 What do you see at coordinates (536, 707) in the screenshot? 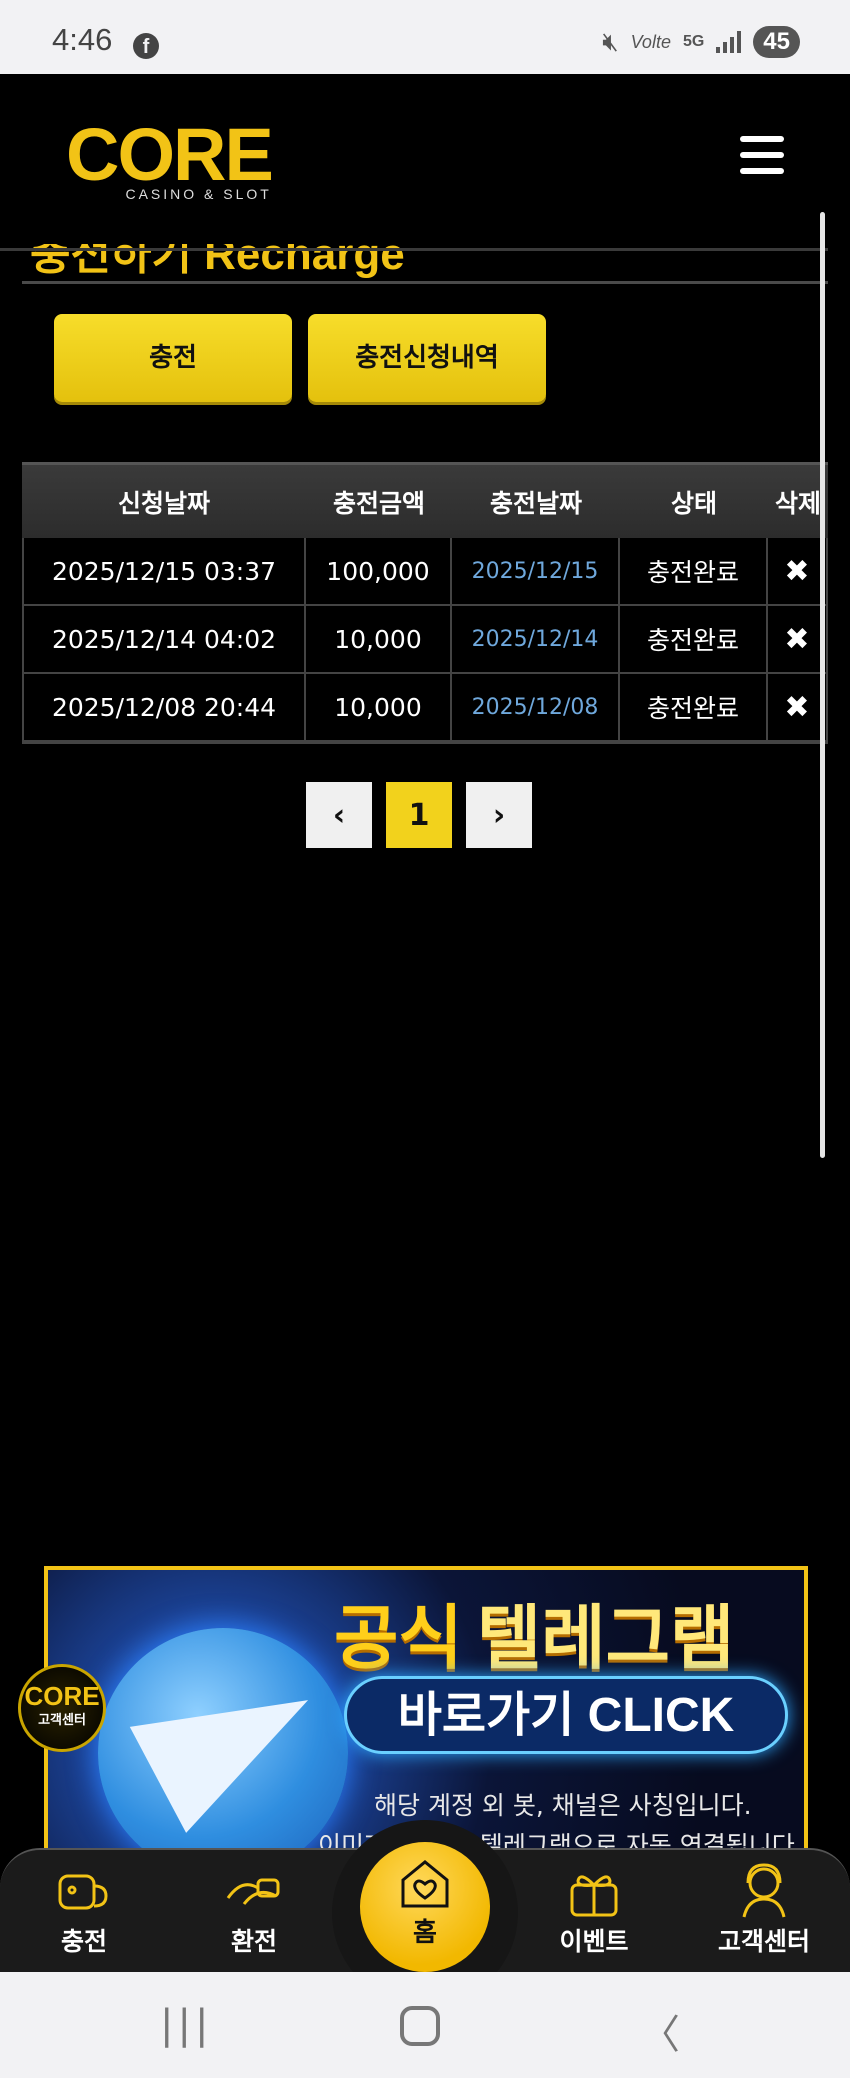
I see `cell-charge-date: 2025/12/08` at bounding box center [536, 707].